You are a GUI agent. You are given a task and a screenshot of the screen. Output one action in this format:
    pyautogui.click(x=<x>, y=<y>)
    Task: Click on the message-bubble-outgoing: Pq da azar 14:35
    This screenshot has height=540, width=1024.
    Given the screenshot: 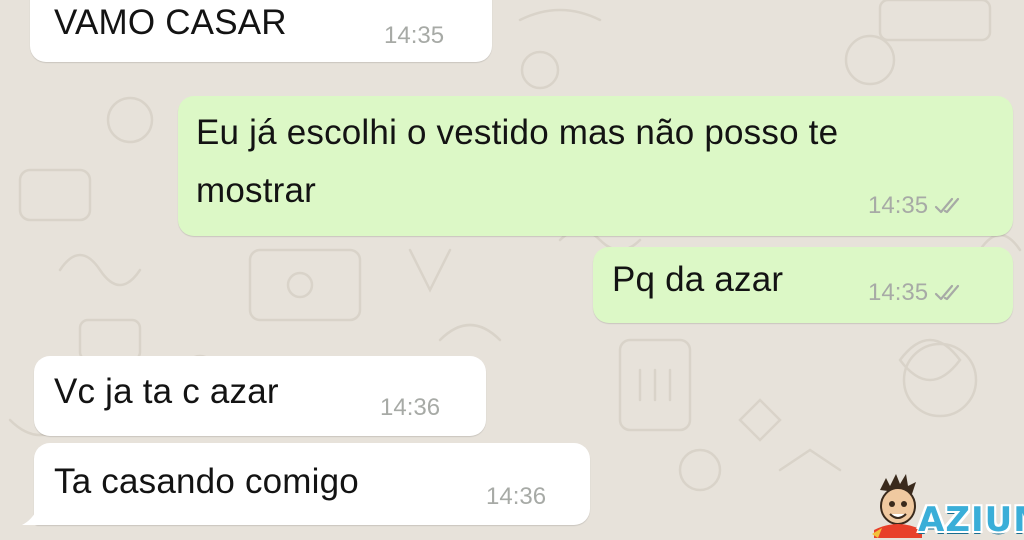 What is the action you would take?
    pyautogui.click(x=803, y=285)
    